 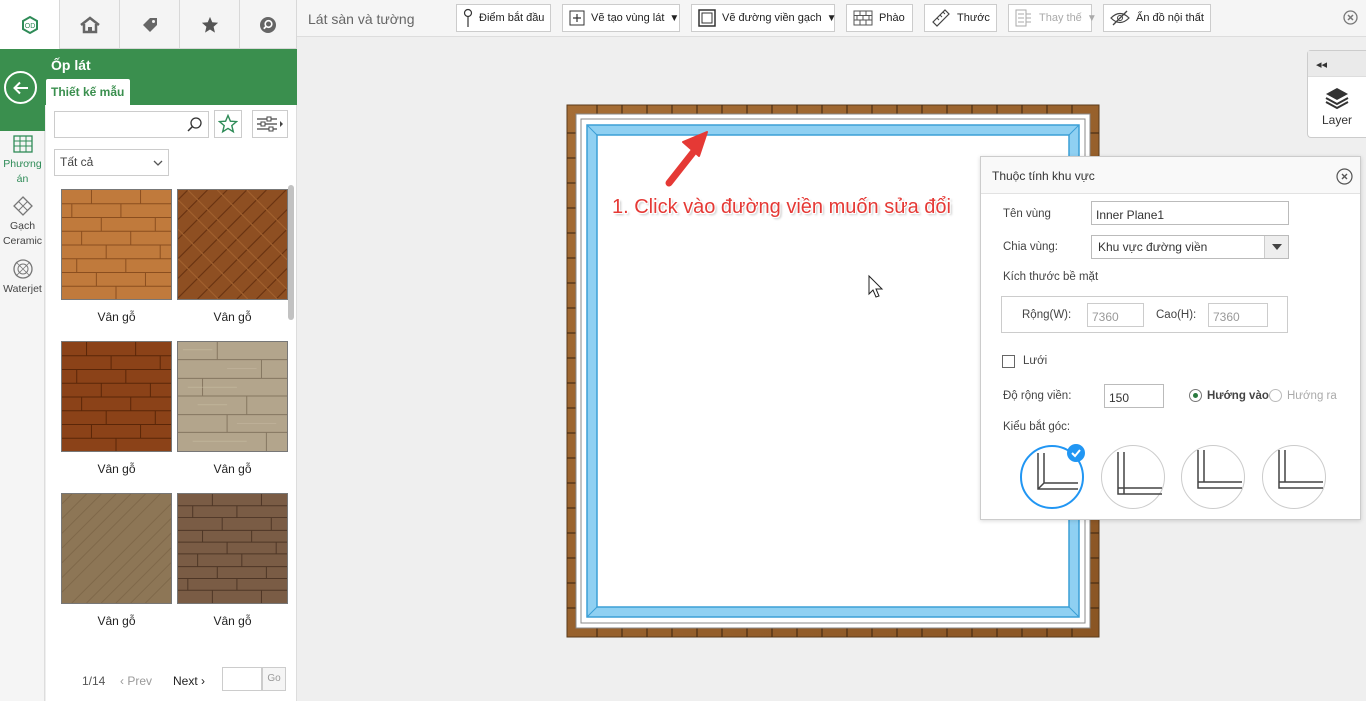 I want to click on hide-furniture-button: Ẩn đồ nội thất, so click(x=1157, y=18).